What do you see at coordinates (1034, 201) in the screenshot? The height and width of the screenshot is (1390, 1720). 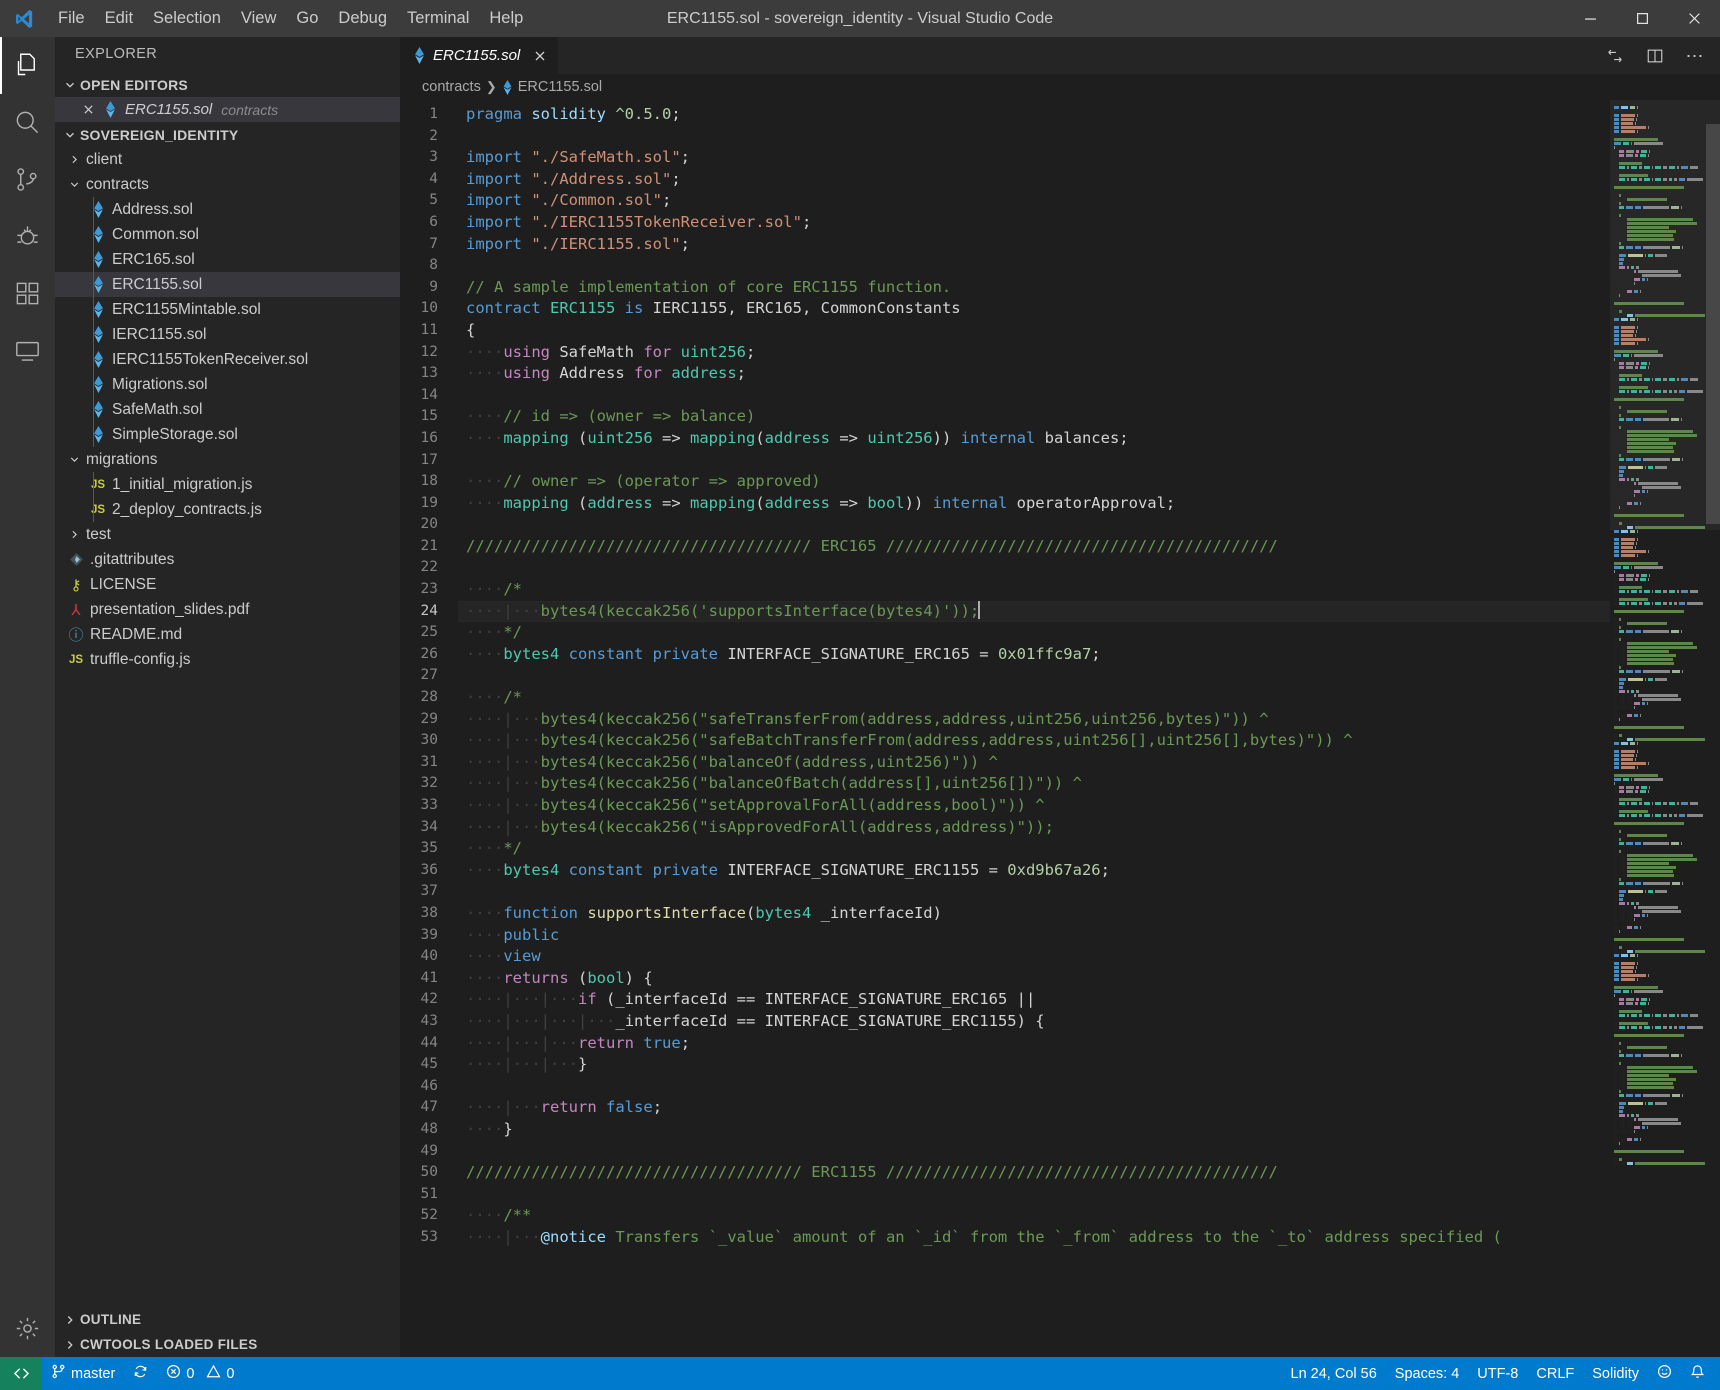 I see `code-line: import "./Common.sol";` at bounding box center [1034, 201].